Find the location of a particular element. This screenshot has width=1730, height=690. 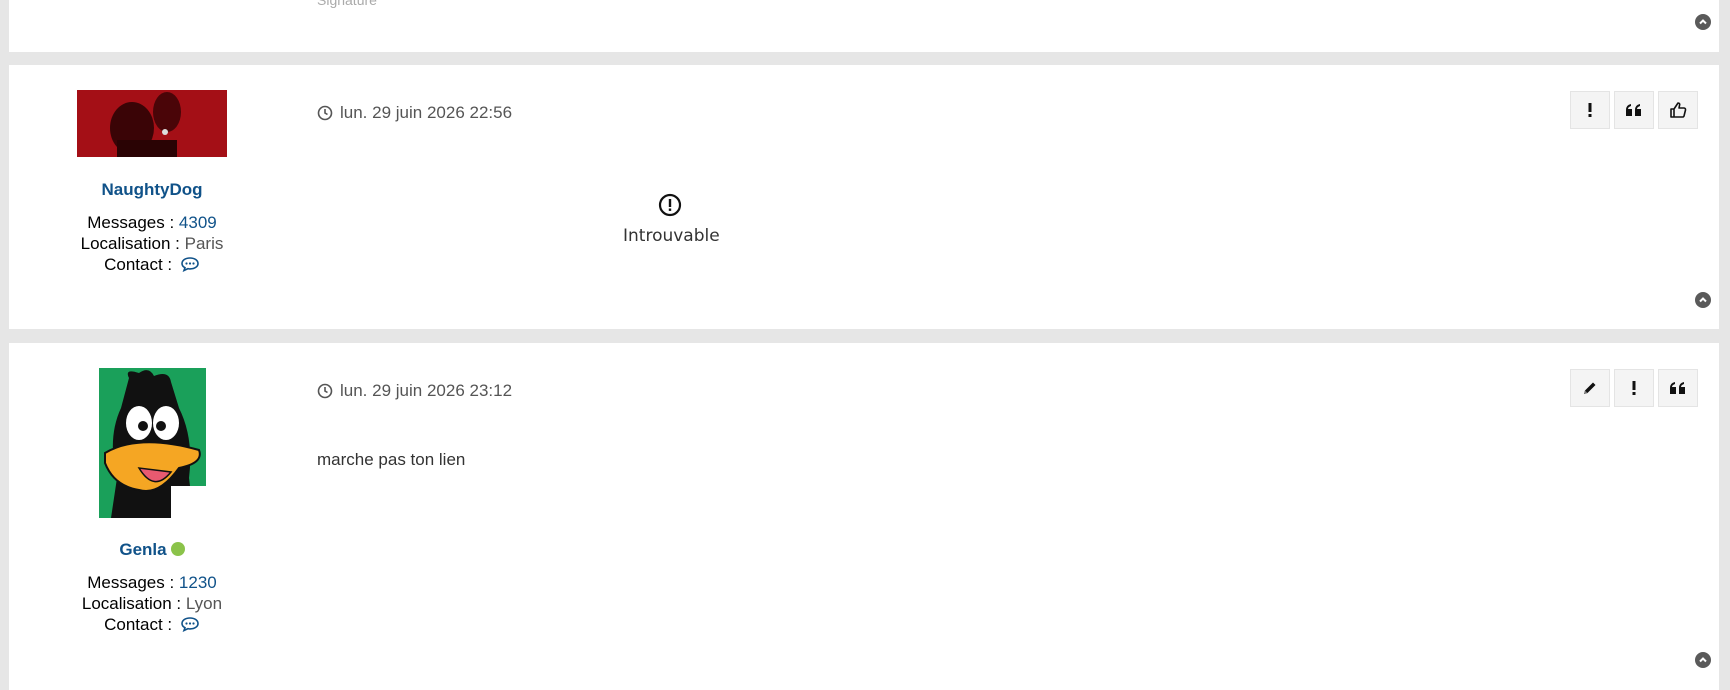

like-button is located at coordinates (1678, 110).